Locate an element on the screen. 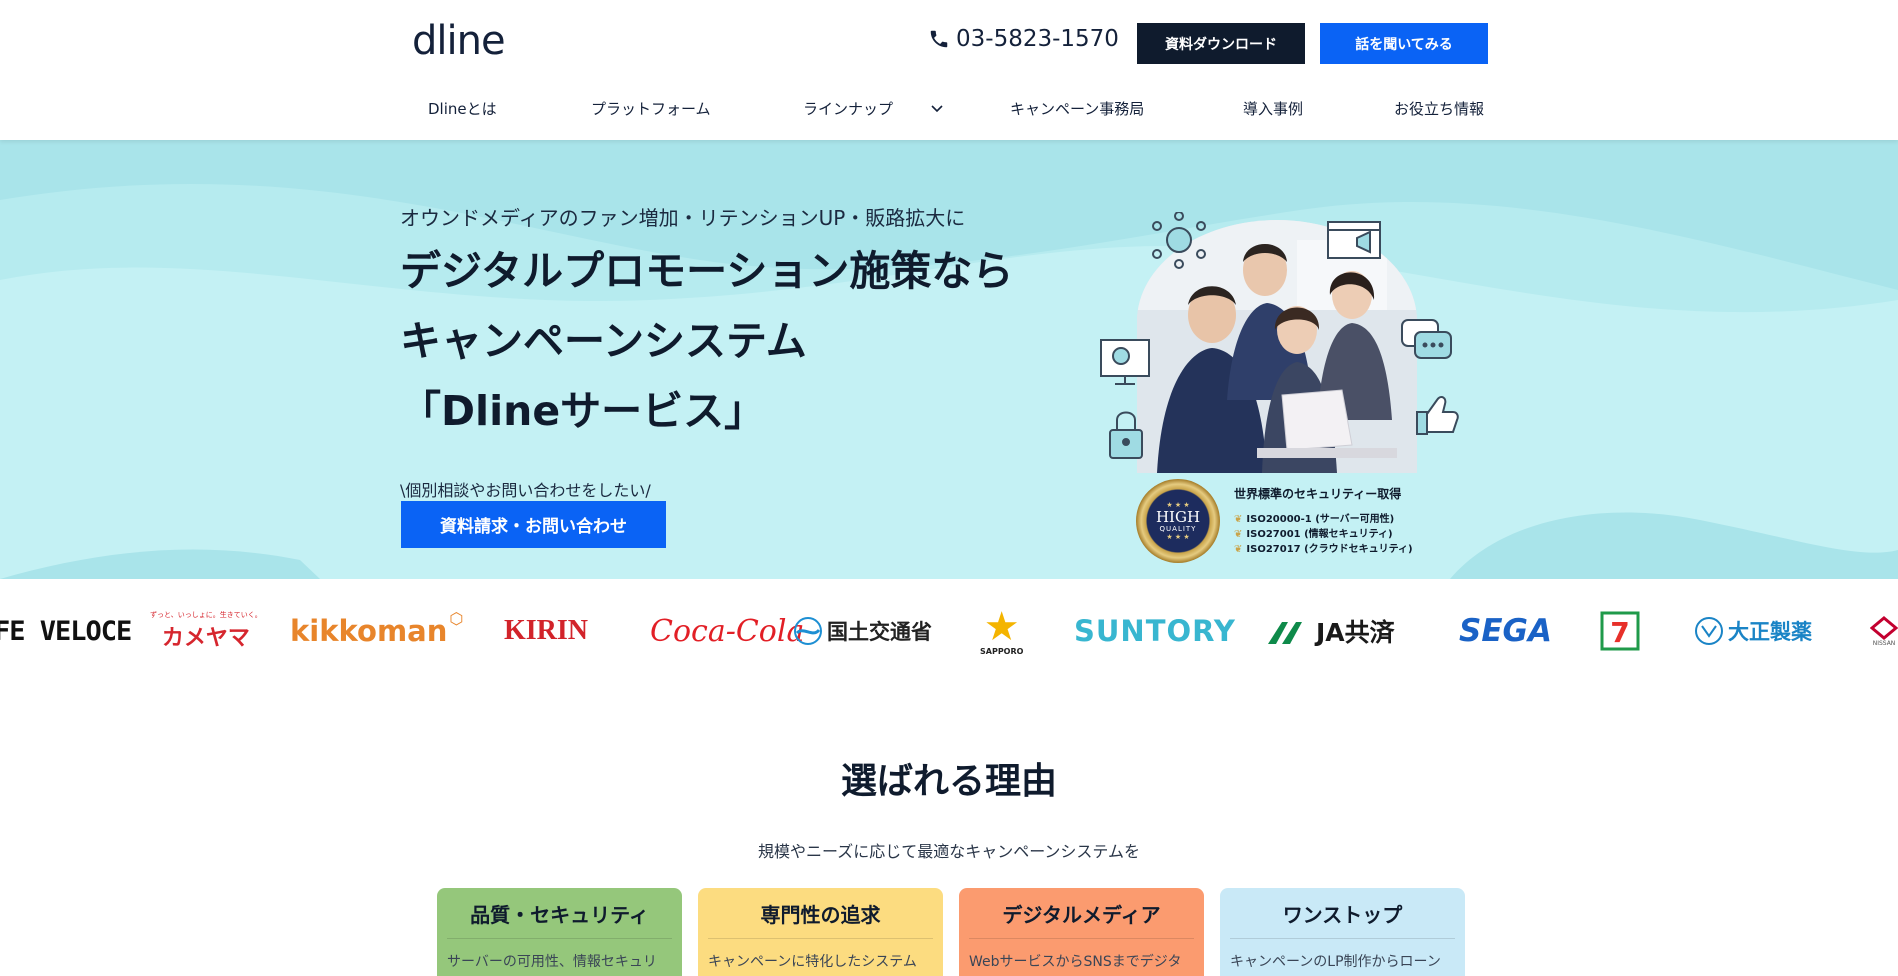 The width and height of the screenshot is (1898, 976). lock-icon is located at coordinates (1126, 435).